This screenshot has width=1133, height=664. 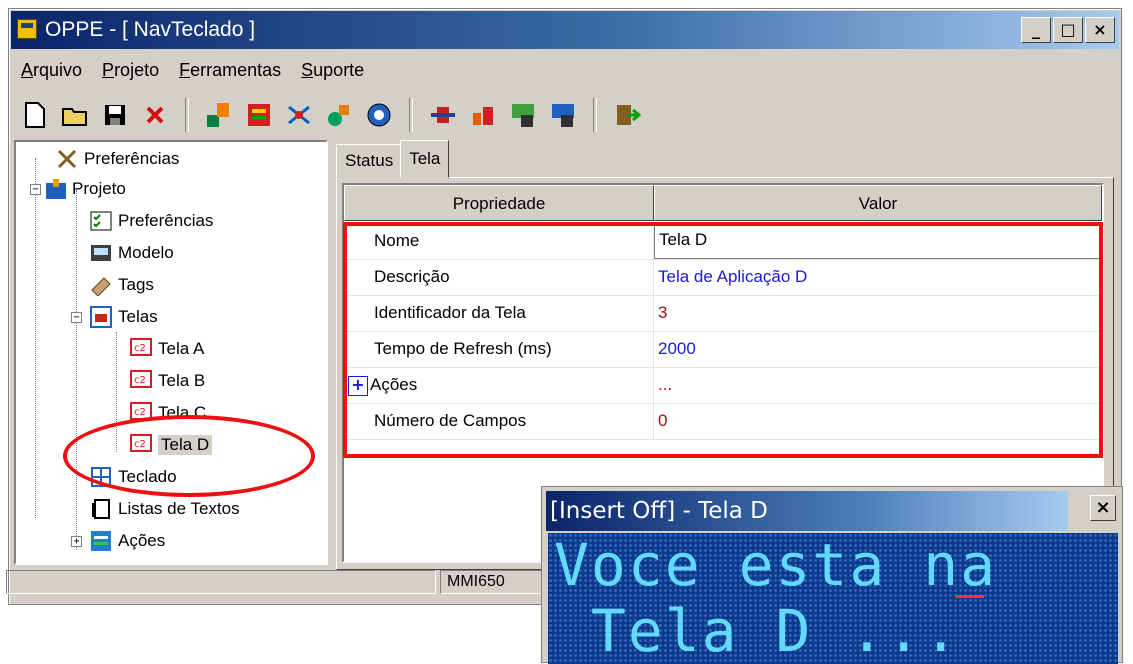 I want to click on tree-label: Telas, so click(x=138, y=316).